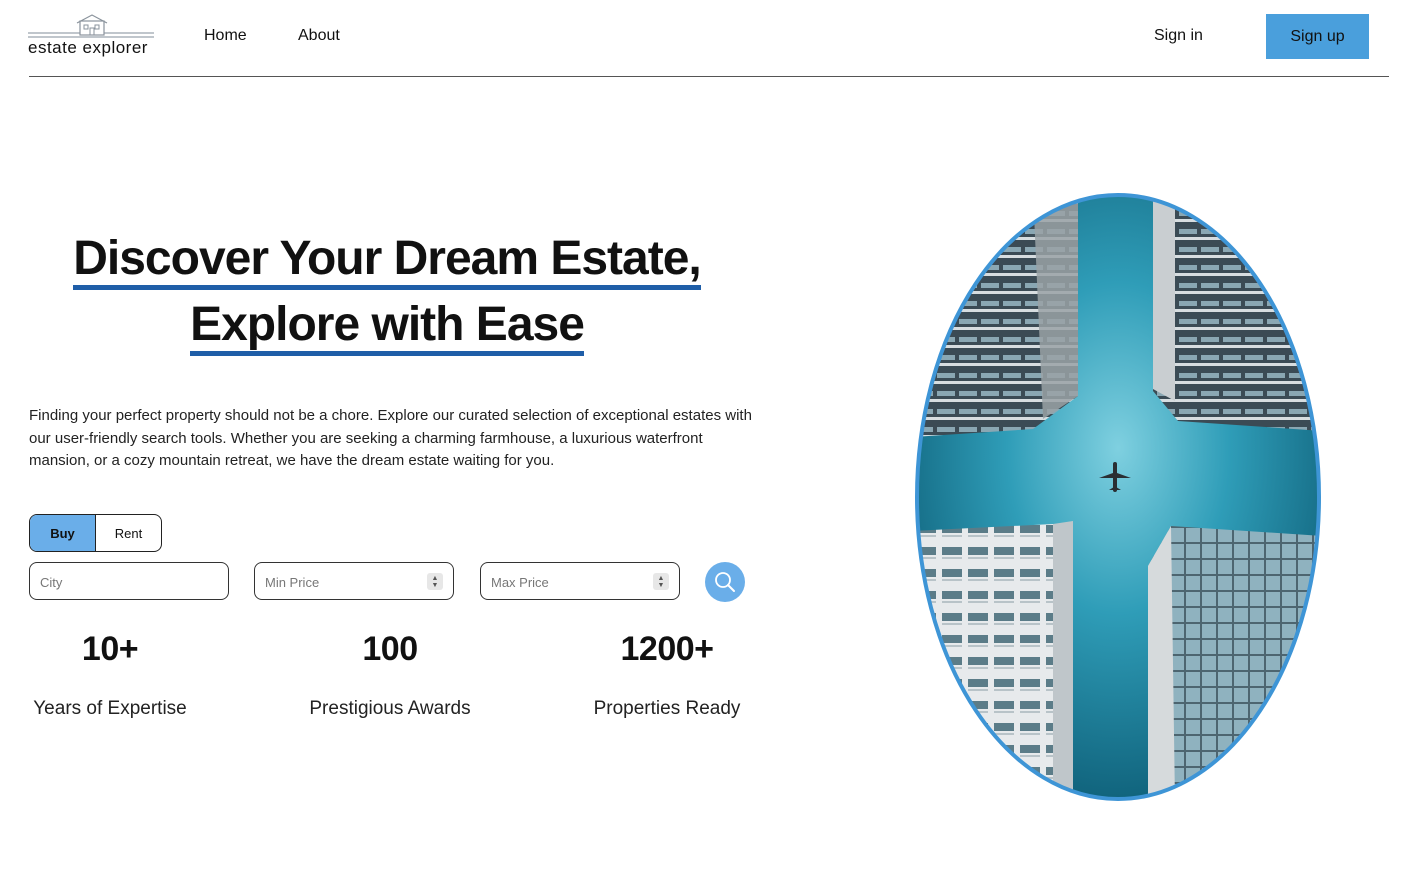 The image size is (1407, 872). What do you see at coordinates (128, 533) in the screenshot?
I see `rent-toggle-button: Rent` at bounding box center [128, 533].